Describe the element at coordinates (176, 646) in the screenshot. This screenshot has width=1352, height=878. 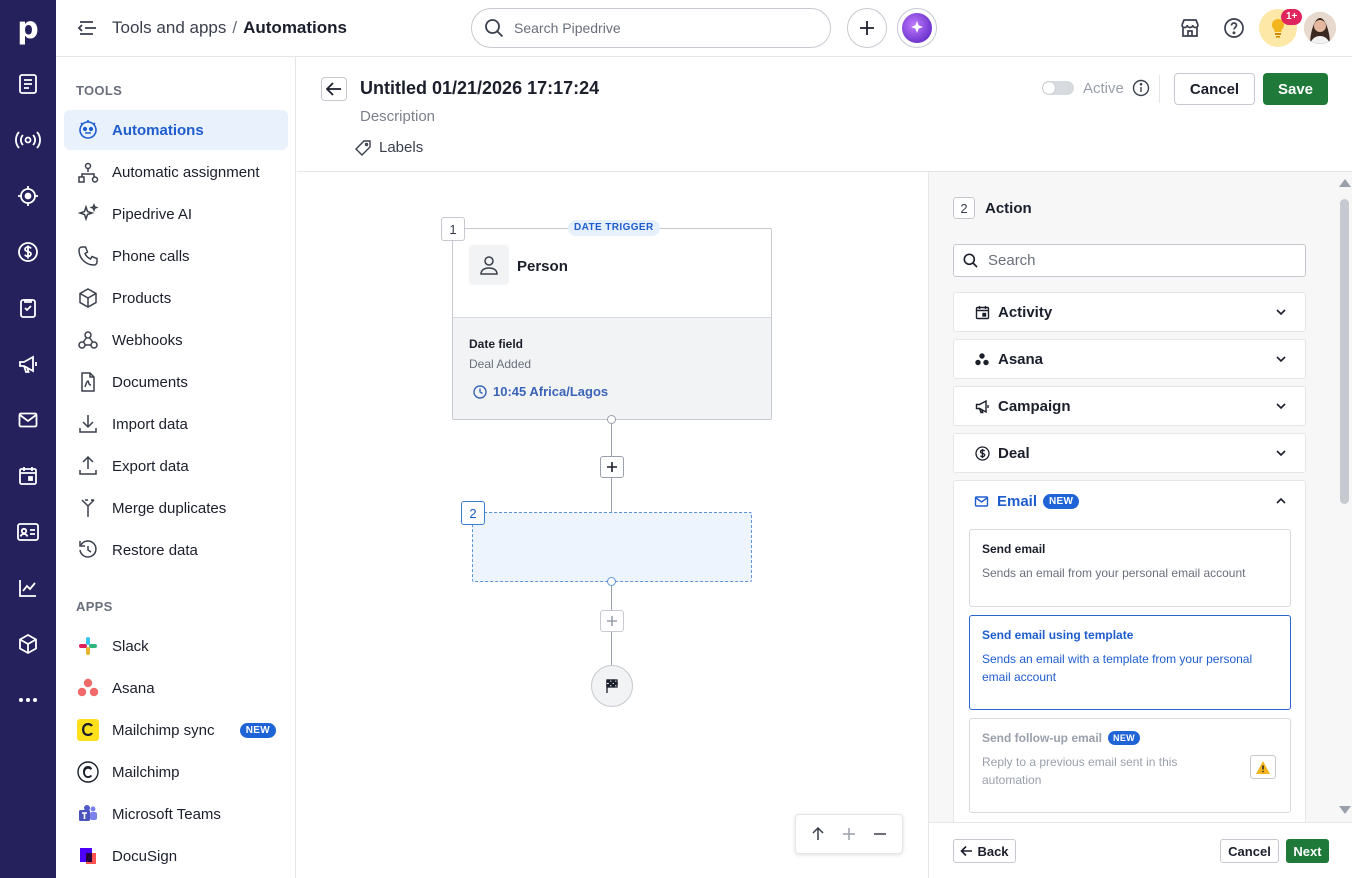
I see `sidebar-item-slack: Slack` at that location.